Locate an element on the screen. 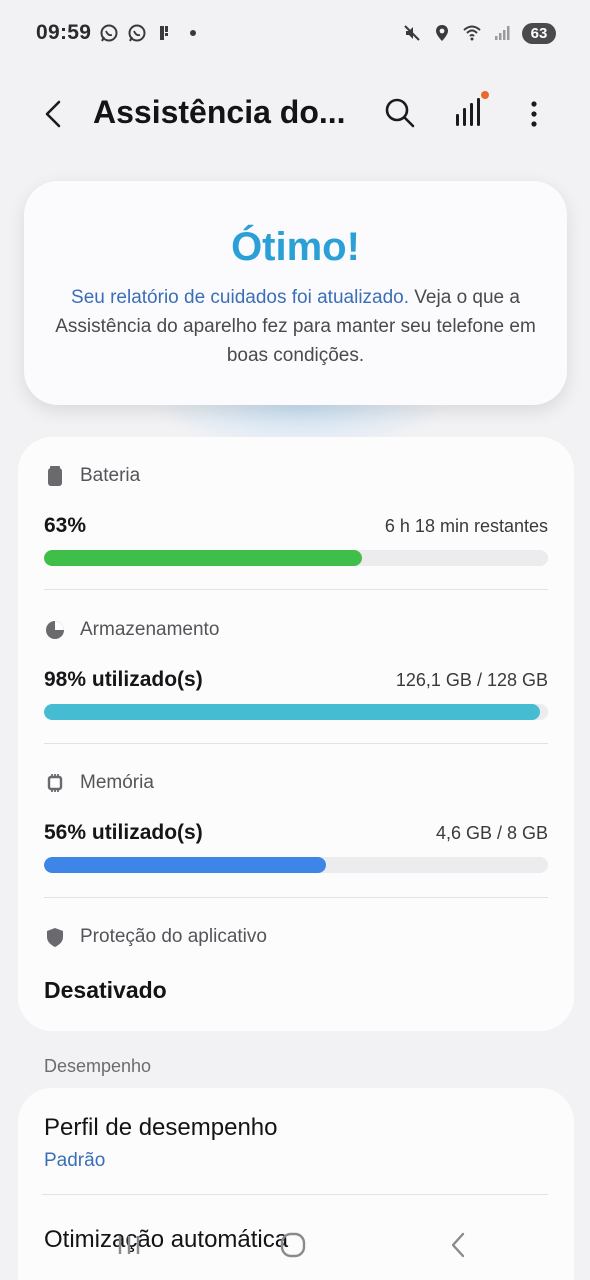 The height and width of the screenshot is (1280, 590). mute-icon is located at coordinates (412, 33).